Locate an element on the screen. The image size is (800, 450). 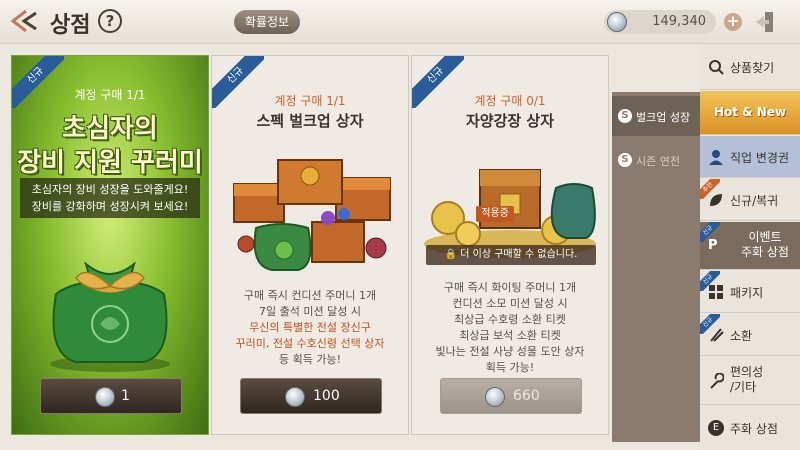
sidebar-item-new-return: 추천 신규/복귀 is located at coordinates (750, 200).